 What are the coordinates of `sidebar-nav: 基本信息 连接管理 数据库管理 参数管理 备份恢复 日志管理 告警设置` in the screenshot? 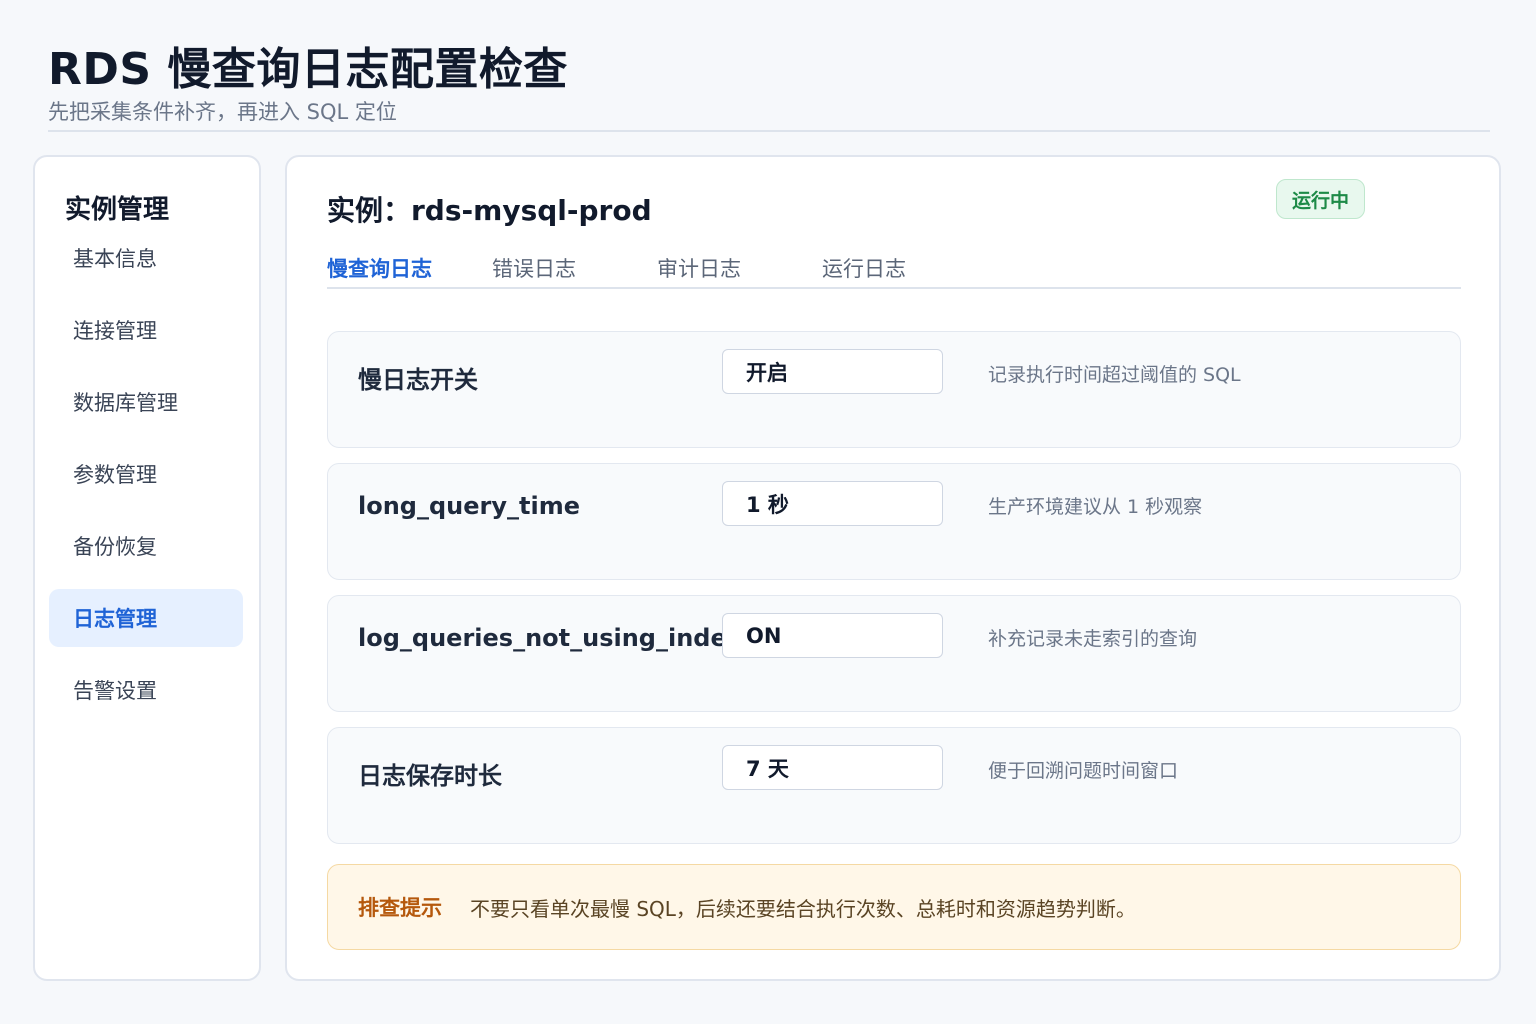 It's located at (146, 481).